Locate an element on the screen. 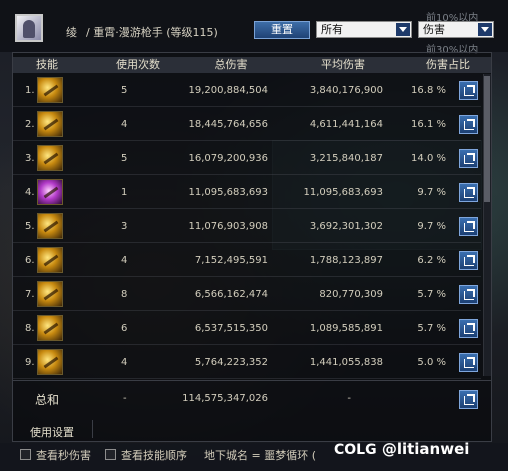  table-row: 9. 4 5,764,223,352 1,441,055,838 5.0 % is located at coordinates (247, 362).